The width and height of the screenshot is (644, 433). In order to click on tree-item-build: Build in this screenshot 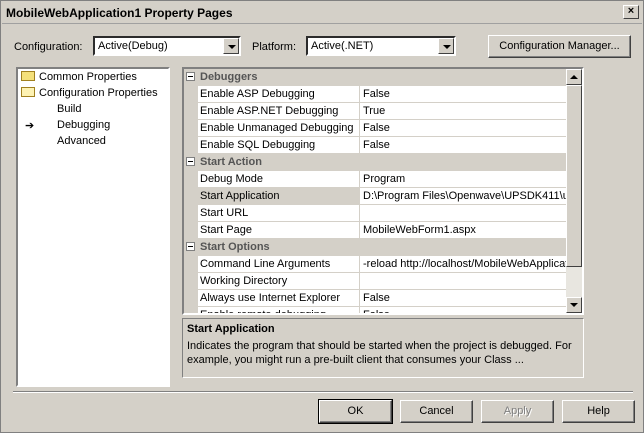, I will do `click(69, 111)`.